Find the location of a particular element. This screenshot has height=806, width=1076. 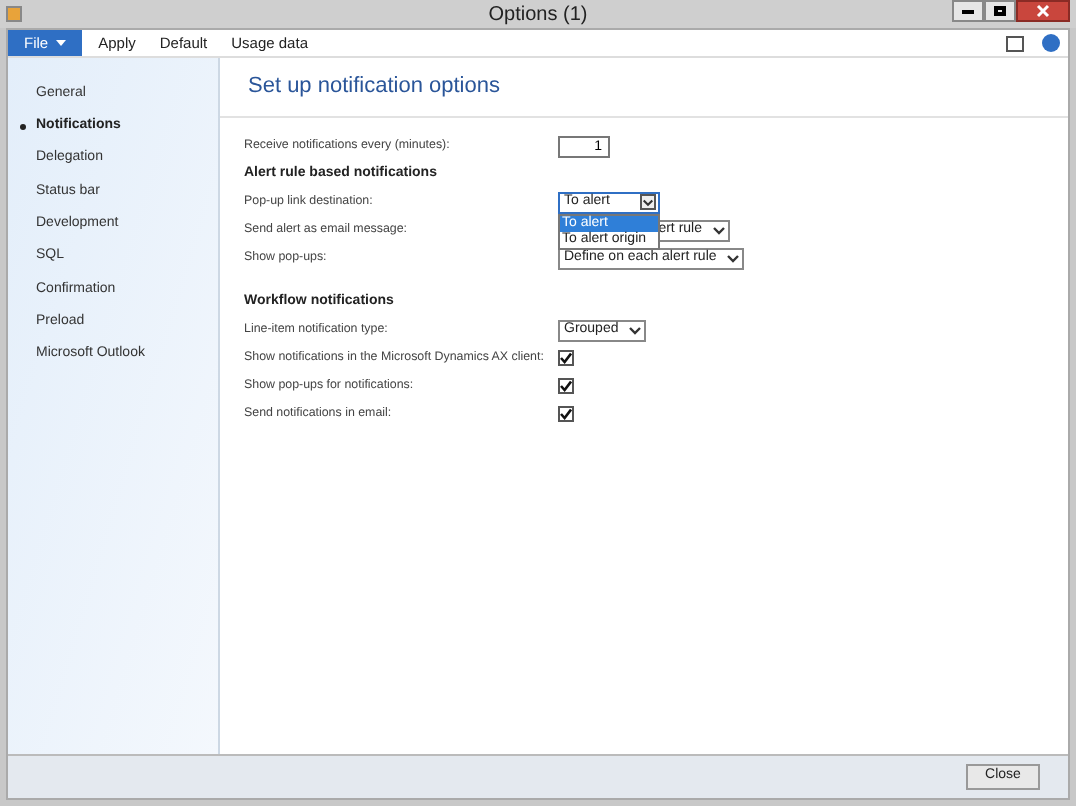

window-title: Options (1) is located at coordinates (538, 15).